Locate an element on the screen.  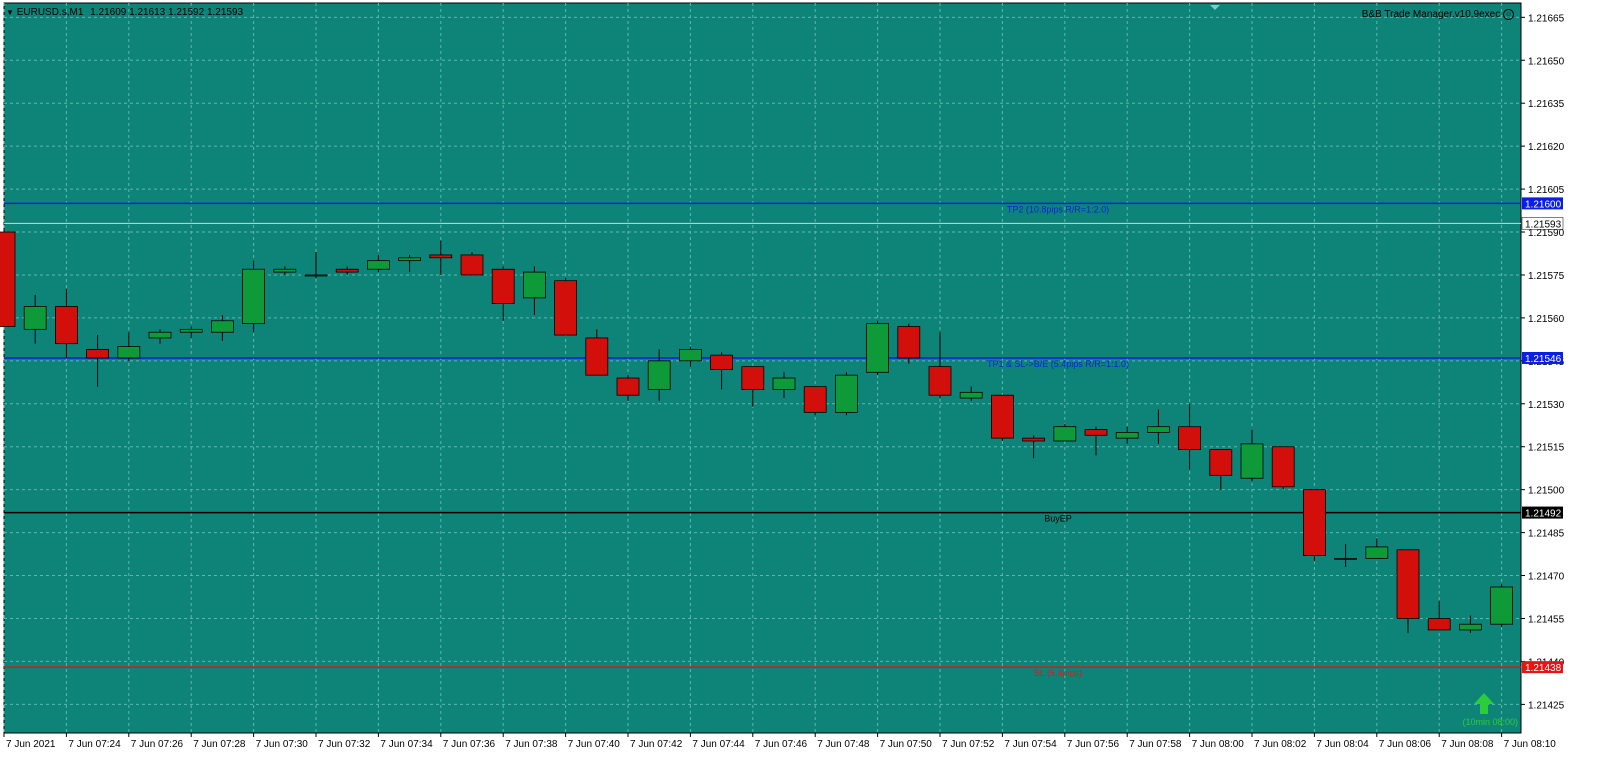
x-tick-label: 7 Jun 07:46 is located at coordinates (781, 744).